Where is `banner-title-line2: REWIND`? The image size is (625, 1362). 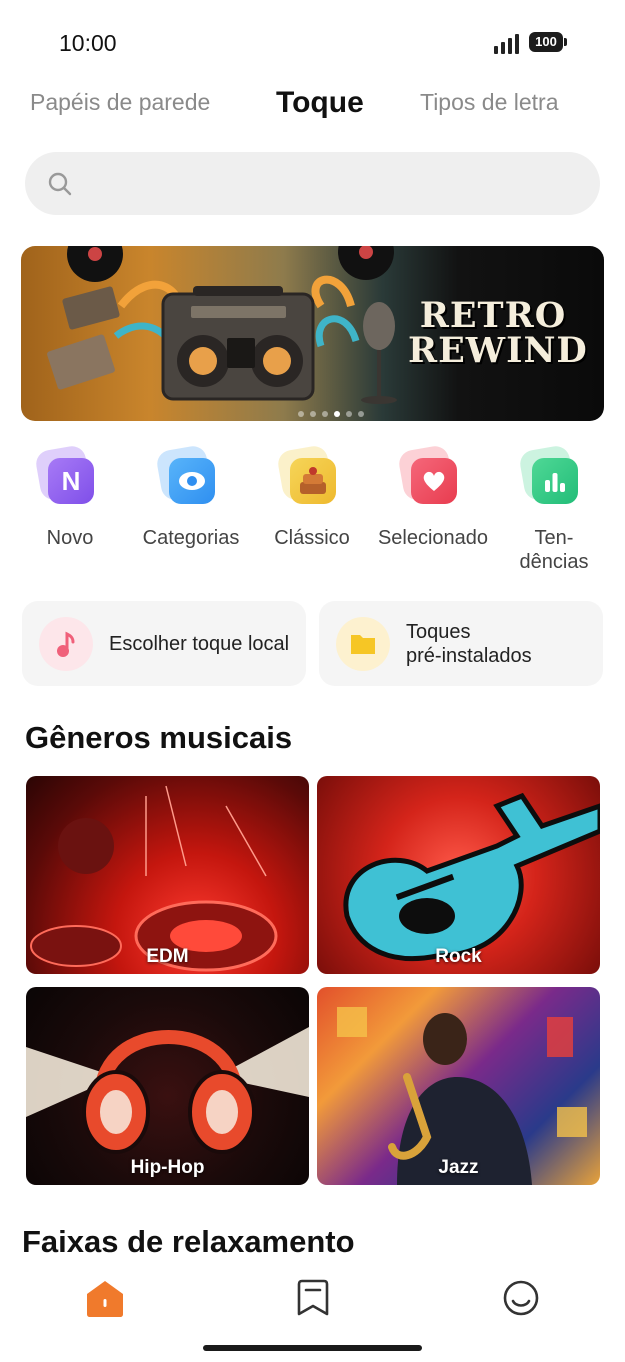
banner-title-line2: REWIND is located at coordinates (498, 350).